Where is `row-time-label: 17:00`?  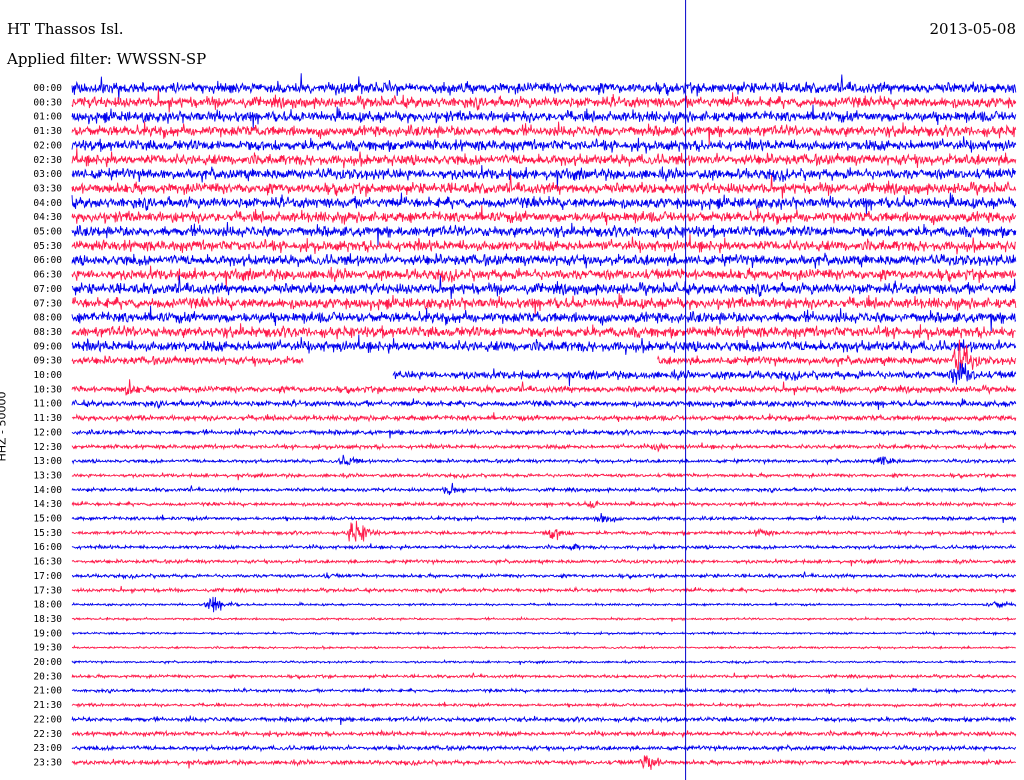 row-time-label: 17:00 is located at coordinates (47, 576).